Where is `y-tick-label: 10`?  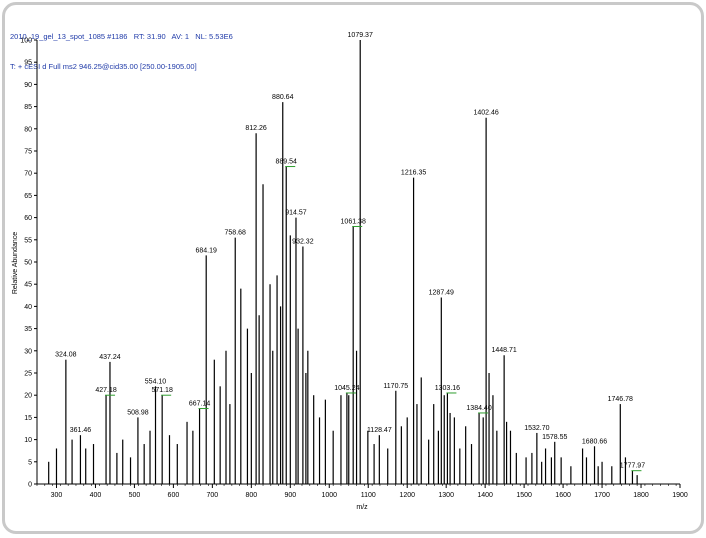 y-tick-label: 10 is located at coordinates (28, 440).